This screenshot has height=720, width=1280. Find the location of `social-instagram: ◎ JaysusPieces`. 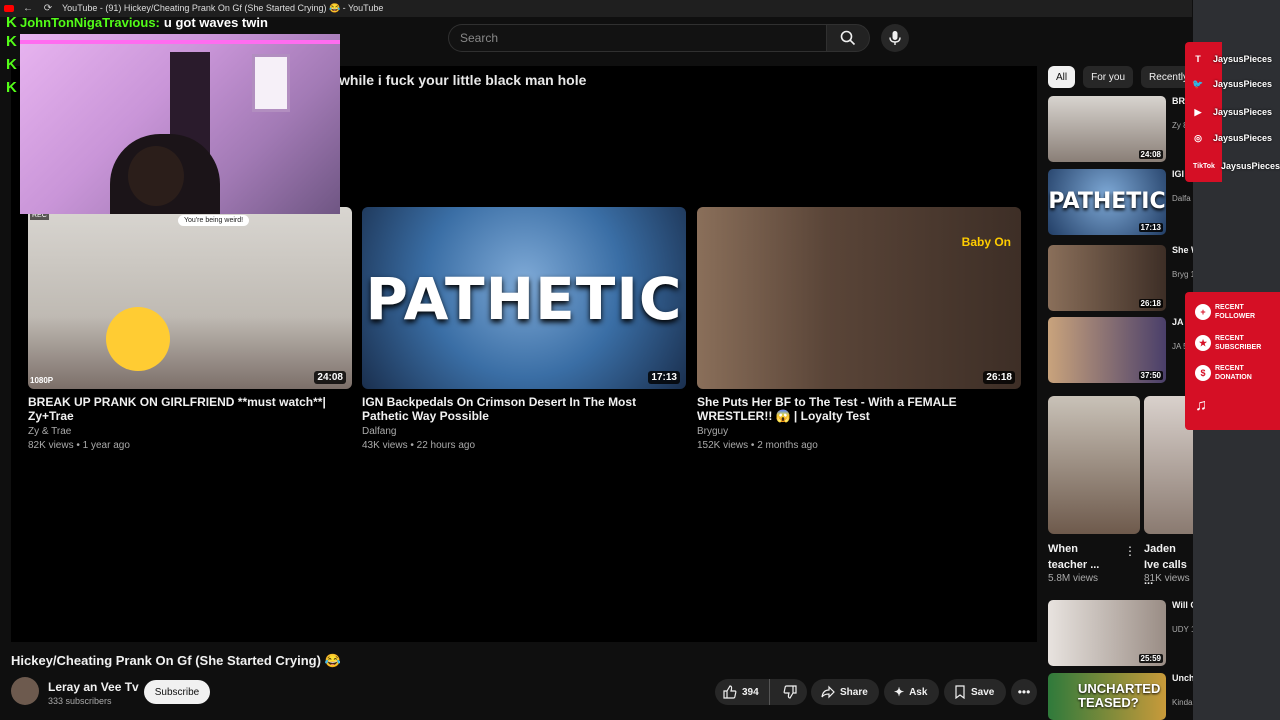

social-instagram: ◎ JaysusPieces is located at coordinates (1231, 138).